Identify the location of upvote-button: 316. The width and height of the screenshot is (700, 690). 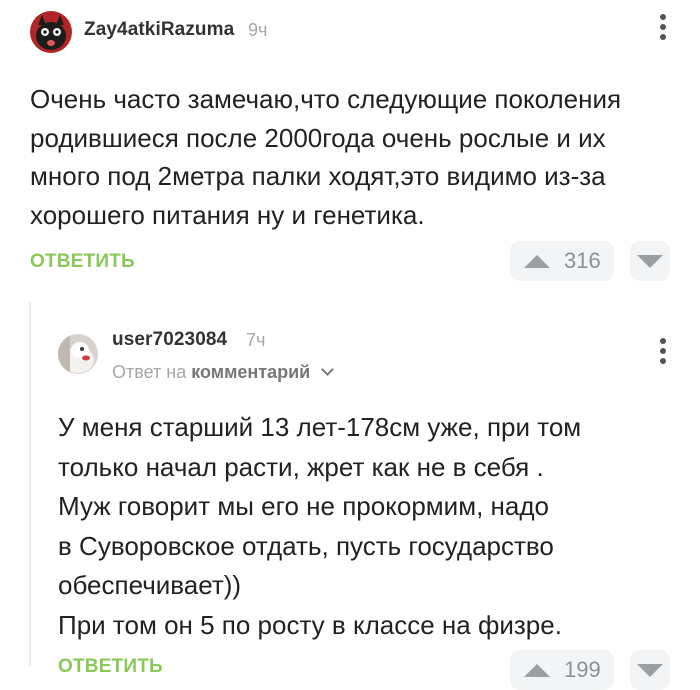
(562, 261).